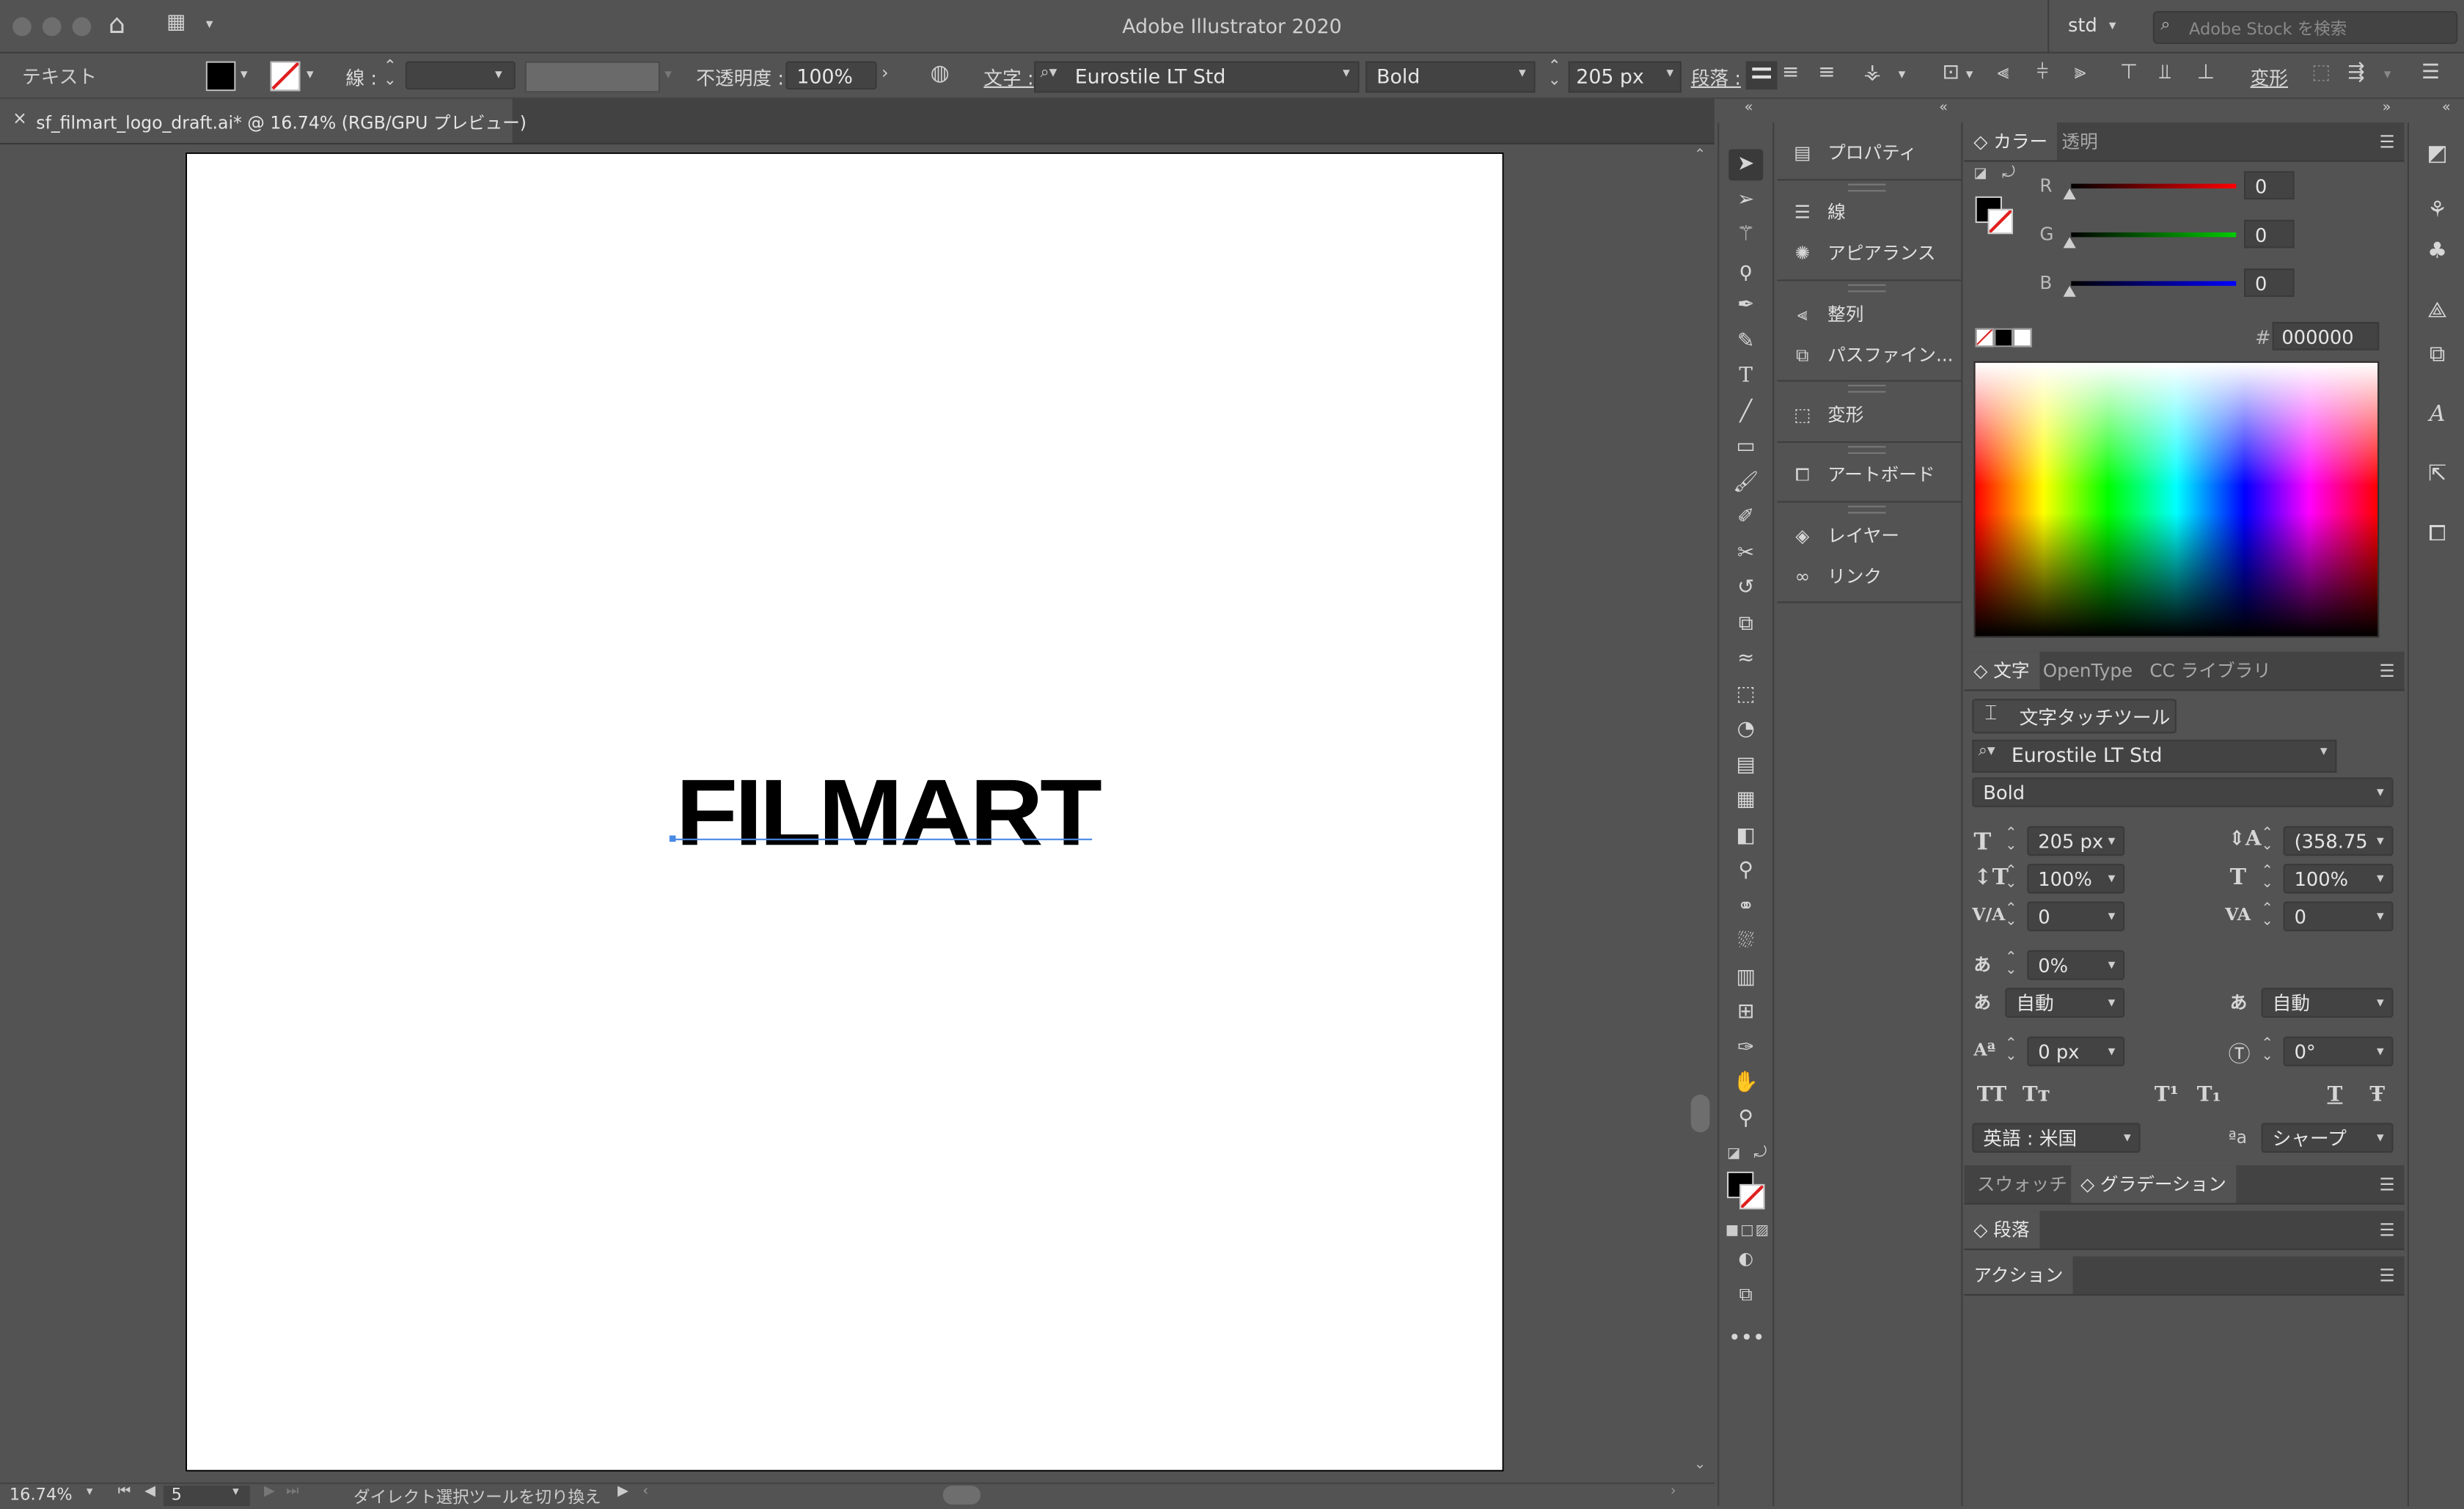 This screenshot has height=1509, width=2464. What do you see at coordinates (1834, 576) in the screenshot?
I see `links-panel-button: ∞ リンク` at bounding box center [1834, 576].